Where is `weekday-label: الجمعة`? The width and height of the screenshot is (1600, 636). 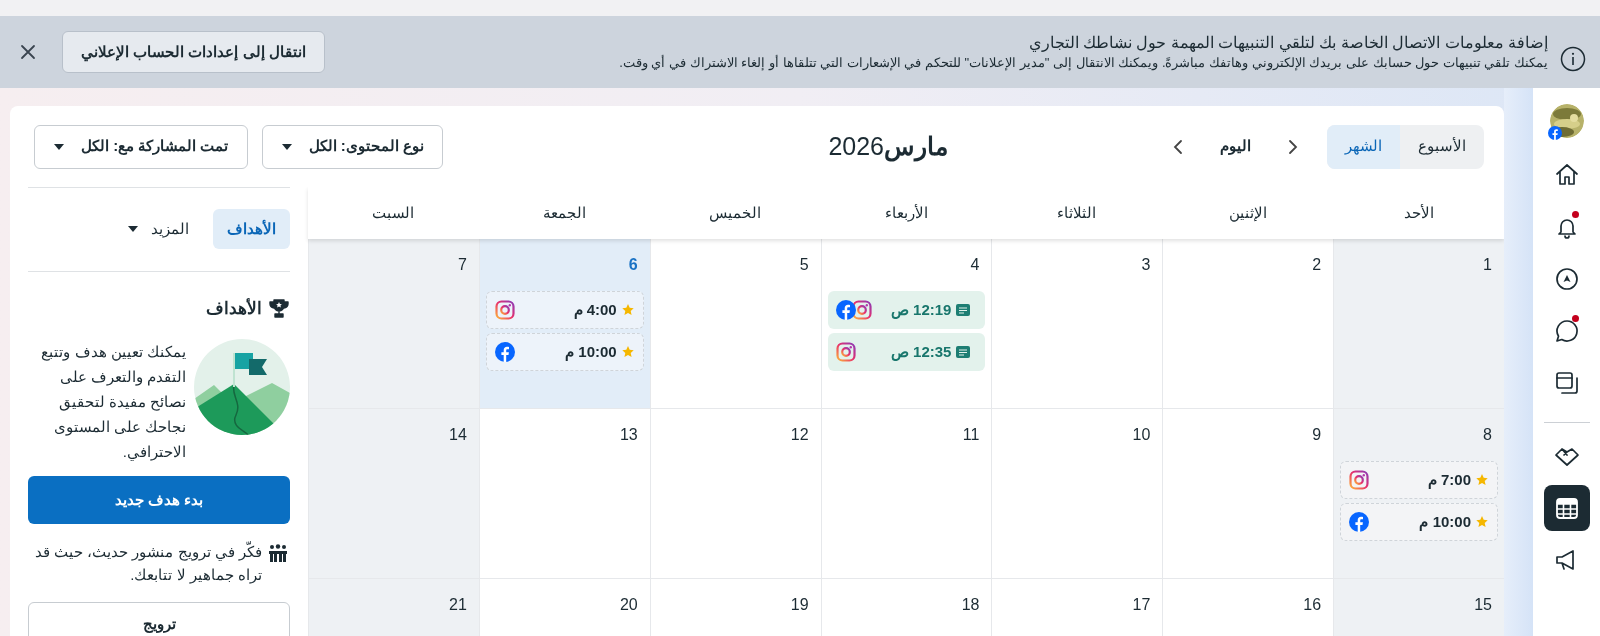 weekday-label: الجمعة is located at coordinates (564, 212).